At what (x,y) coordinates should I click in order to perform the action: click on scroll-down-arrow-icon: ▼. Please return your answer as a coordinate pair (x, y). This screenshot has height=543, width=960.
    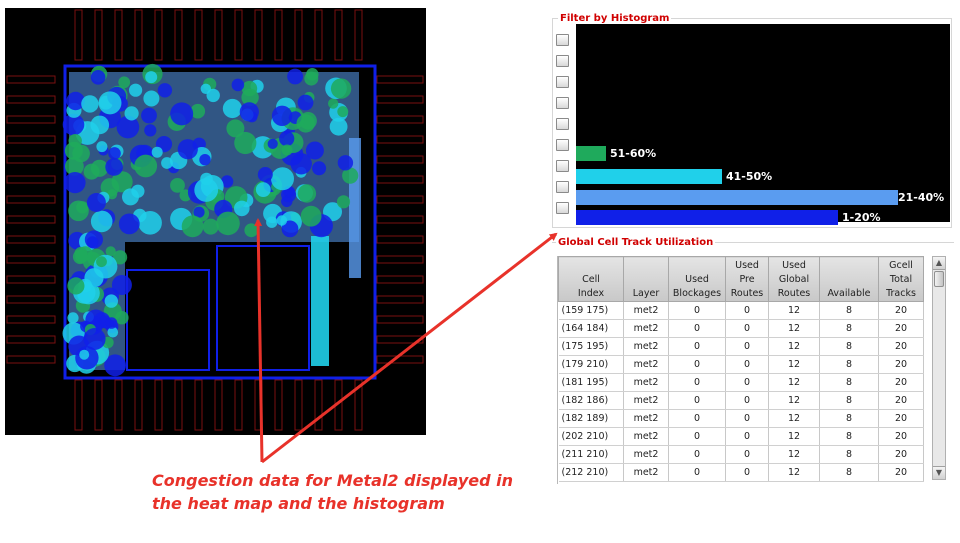
    Looking at the image, I should click on (939, 472).